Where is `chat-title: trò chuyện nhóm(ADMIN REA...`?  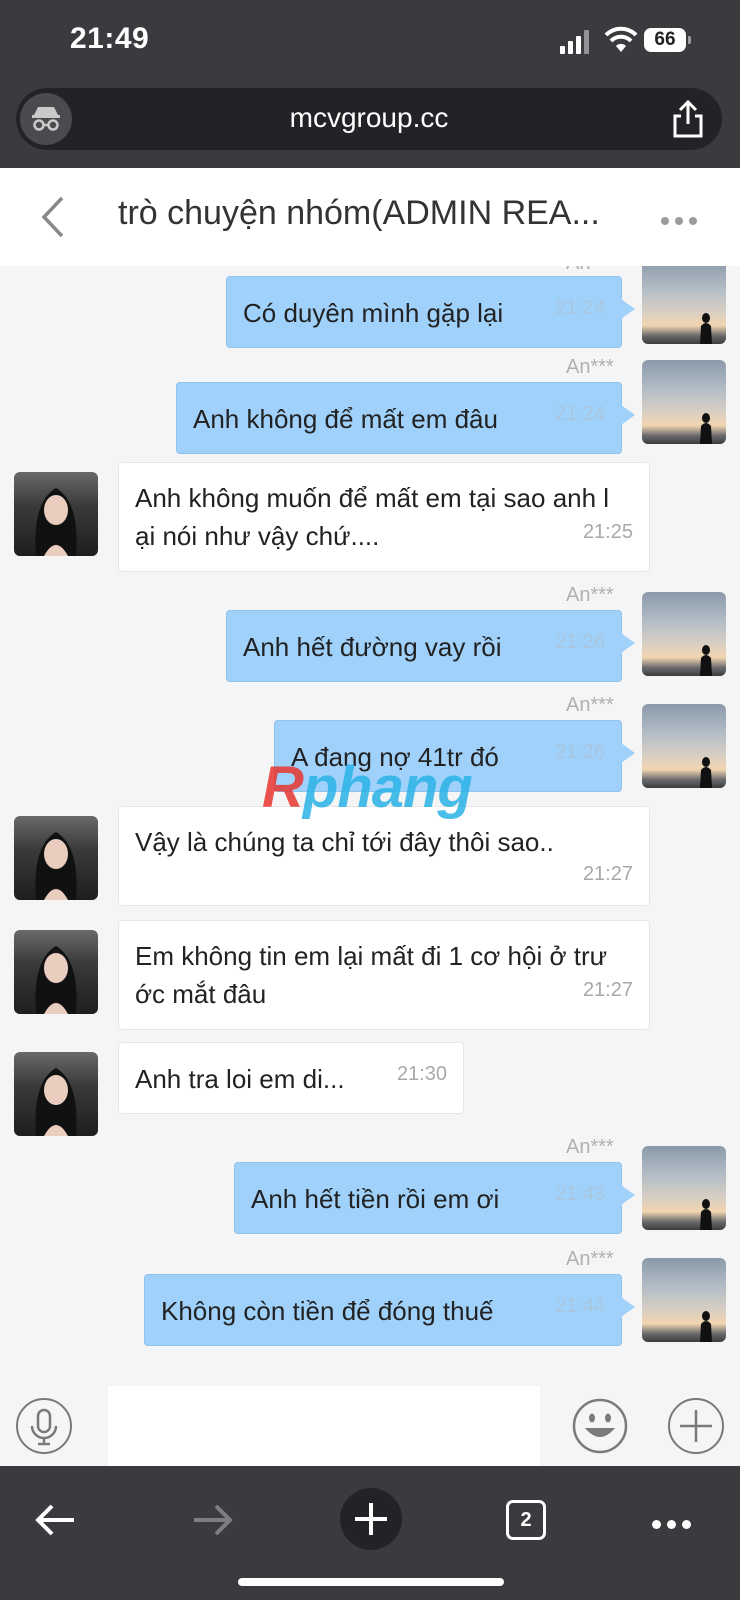 chat-title: trò chuyện nhóm(ADMIN REA... is located at coordinates (359, 213).